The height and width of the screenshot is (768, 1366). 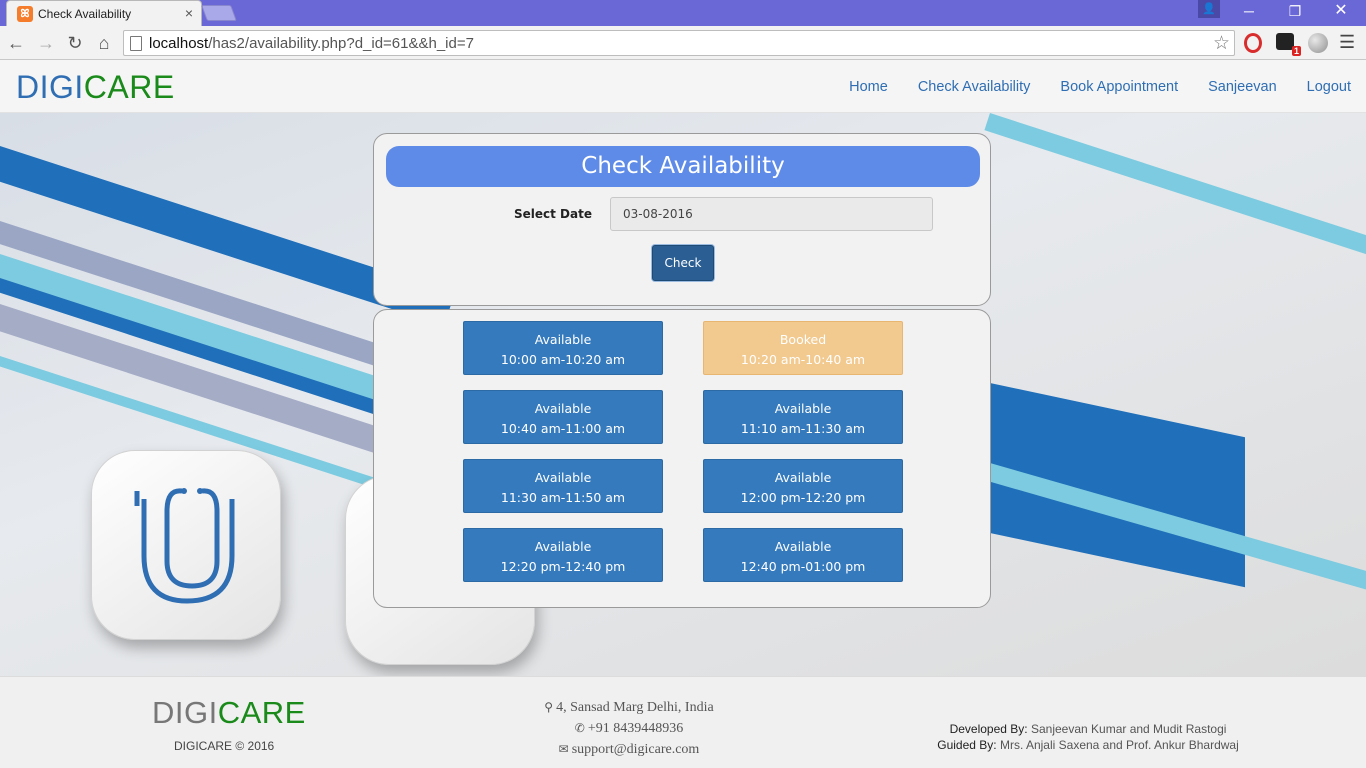 What do you see at coordinates (563, 749) in the screenshot?
I see `envelope-icon: ✉` at bounding box center [563, 749].